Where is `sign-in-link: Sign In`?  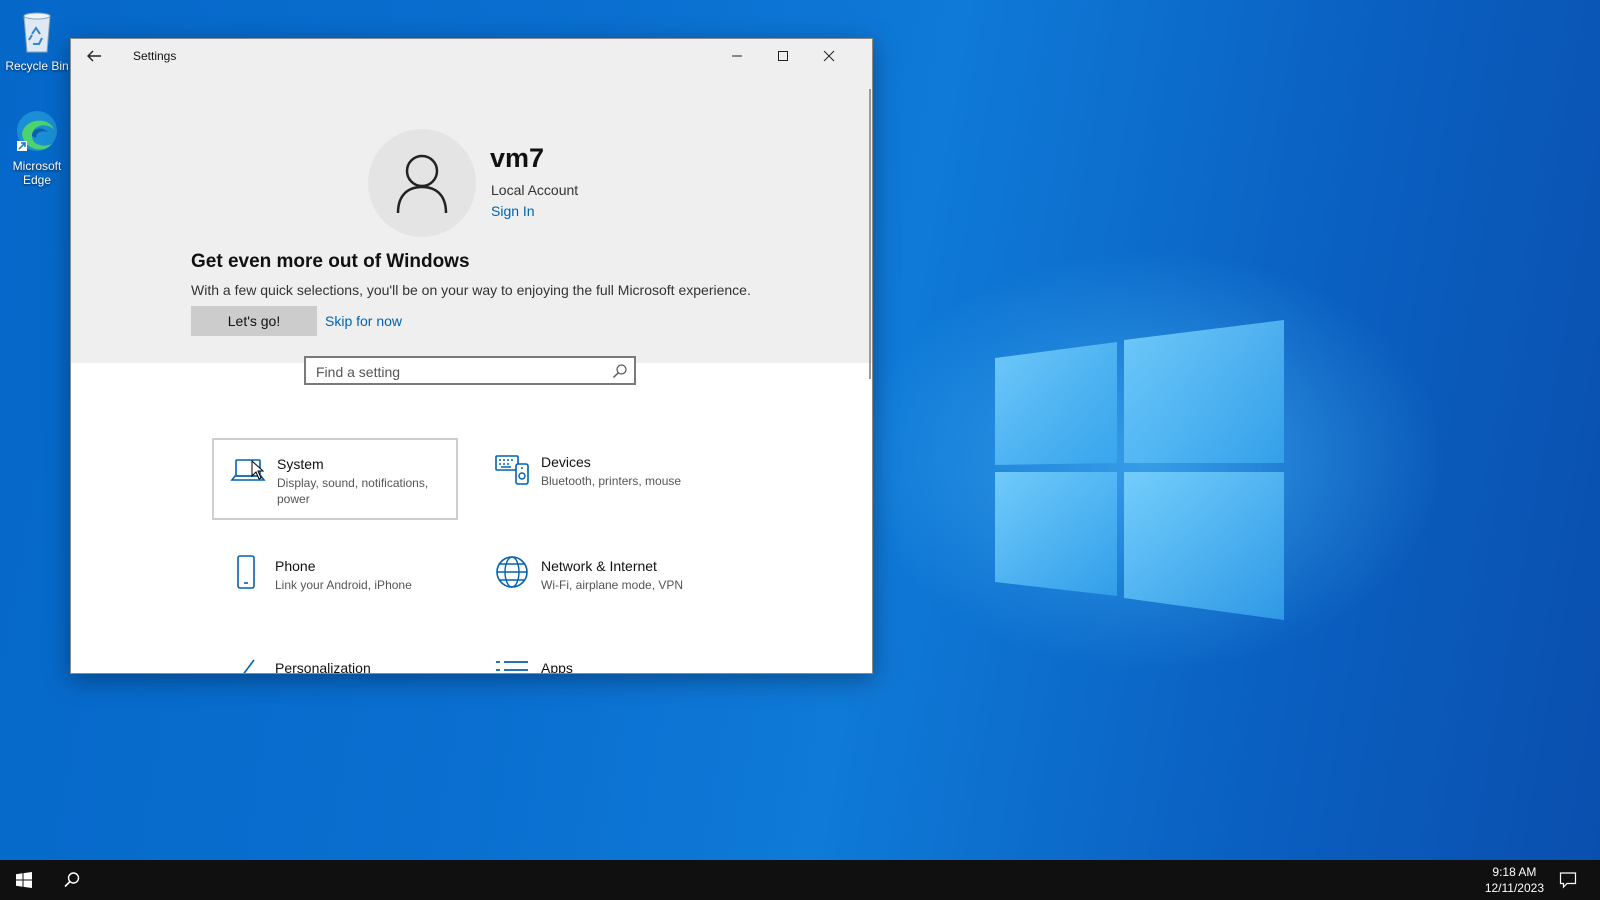 sign-in-link: Sign In is located at coordinates (513, 211).